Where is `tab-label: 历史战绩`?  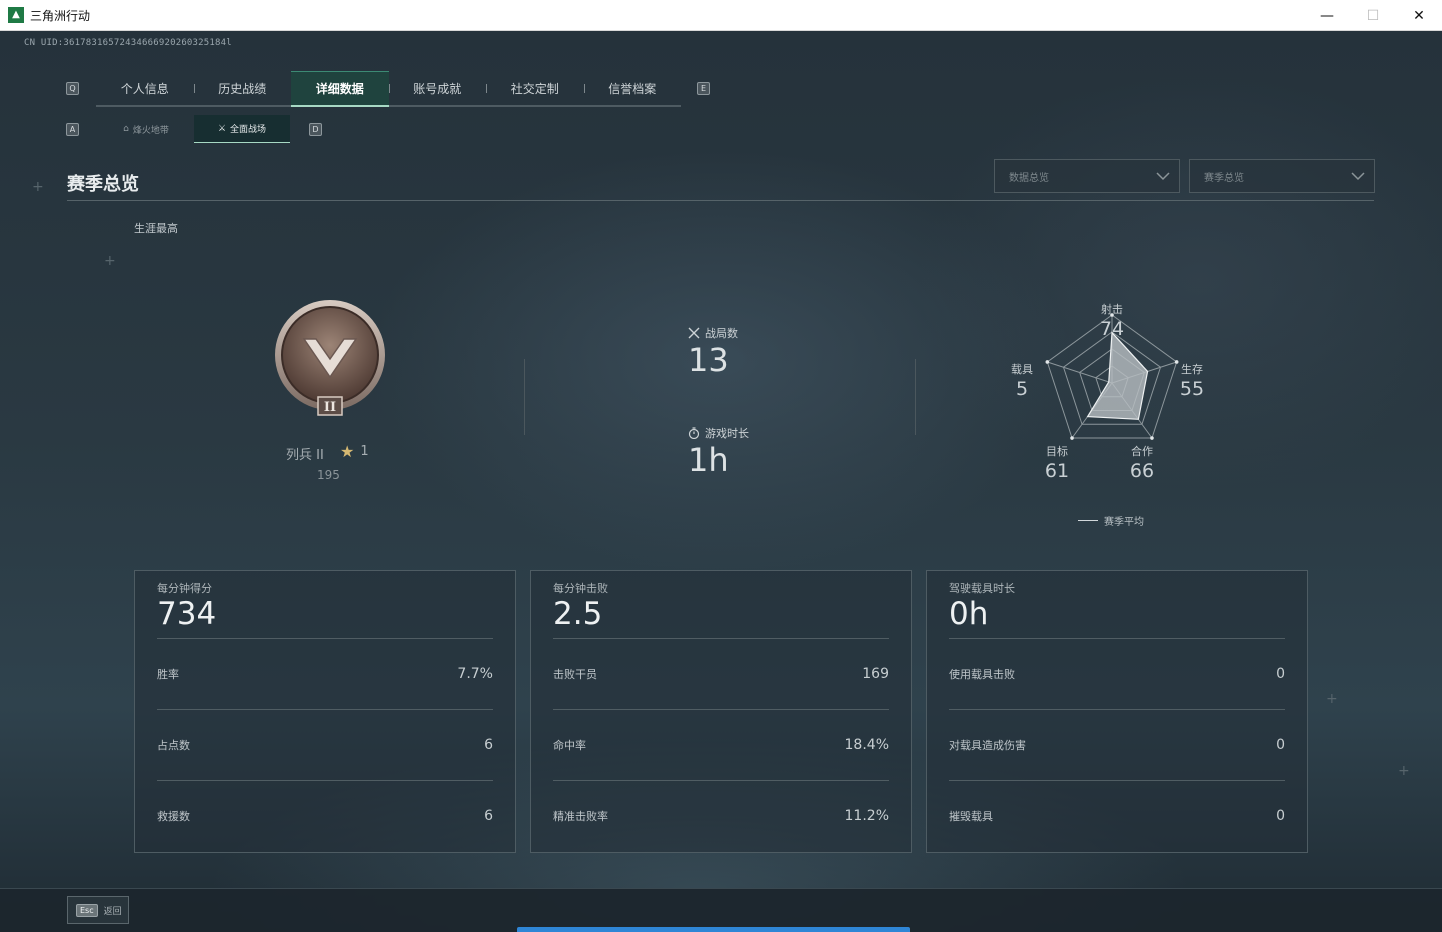
tab-label: 历史战绩 is located at coordinates (242, 88).